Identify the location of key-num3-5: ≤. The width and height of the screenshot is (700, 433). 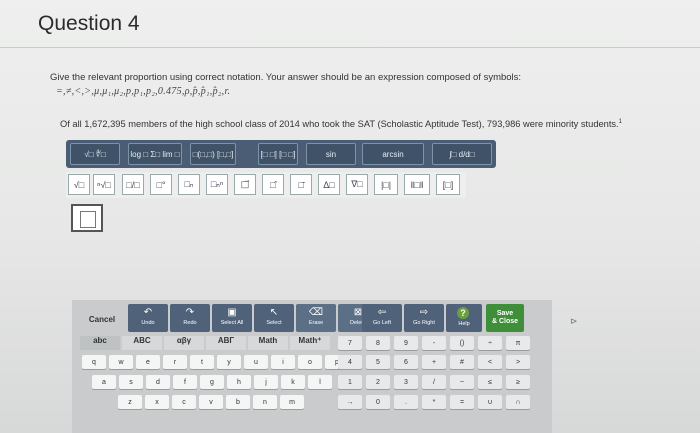
(490, 382).